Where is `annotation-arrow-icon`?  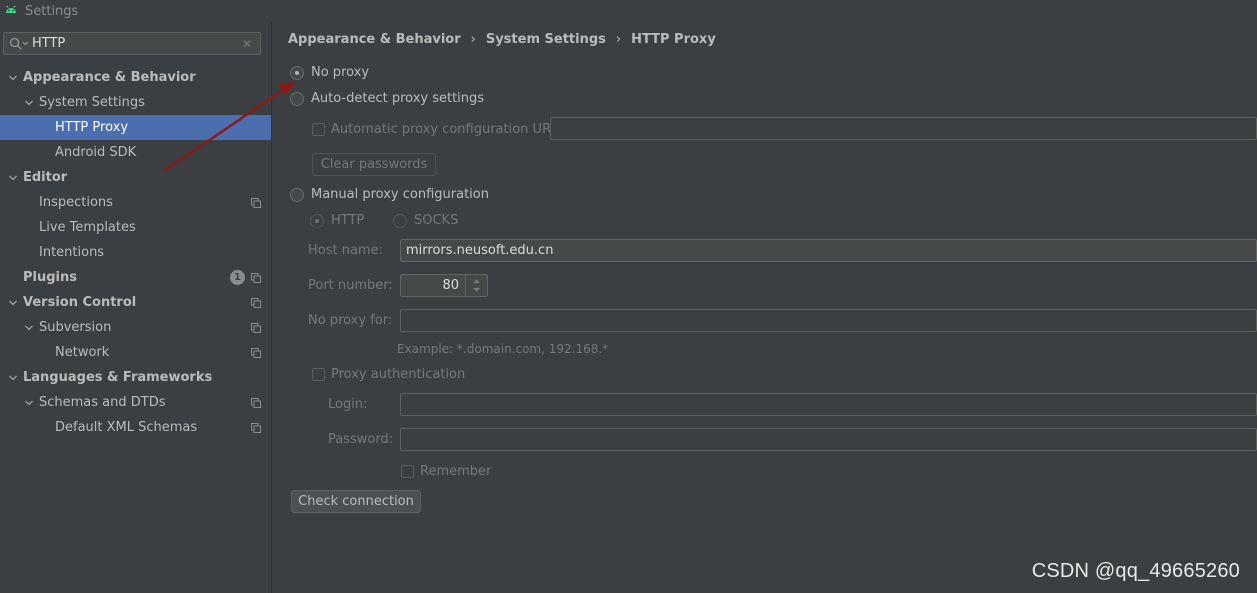
annotation-arrow-icon is located at coordinates (229, 127).